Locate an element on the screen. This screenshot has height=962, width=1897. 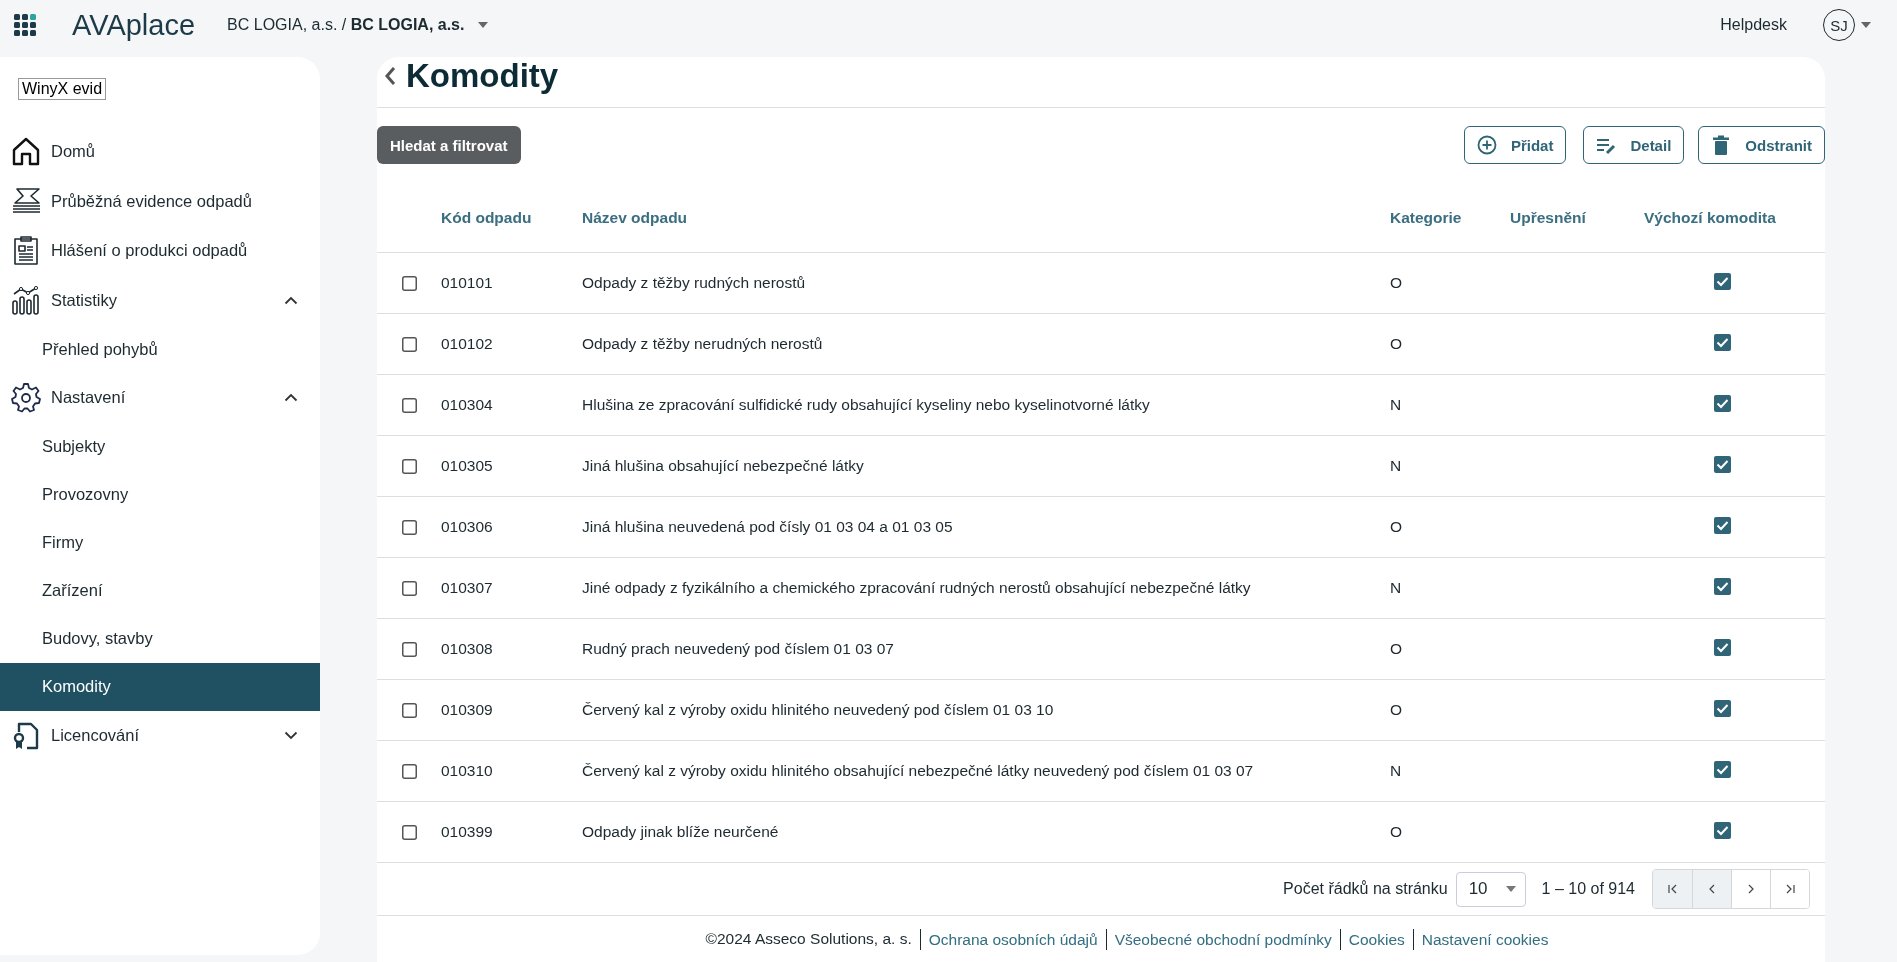
app-grid-icon is located at coordinates (25, 25).